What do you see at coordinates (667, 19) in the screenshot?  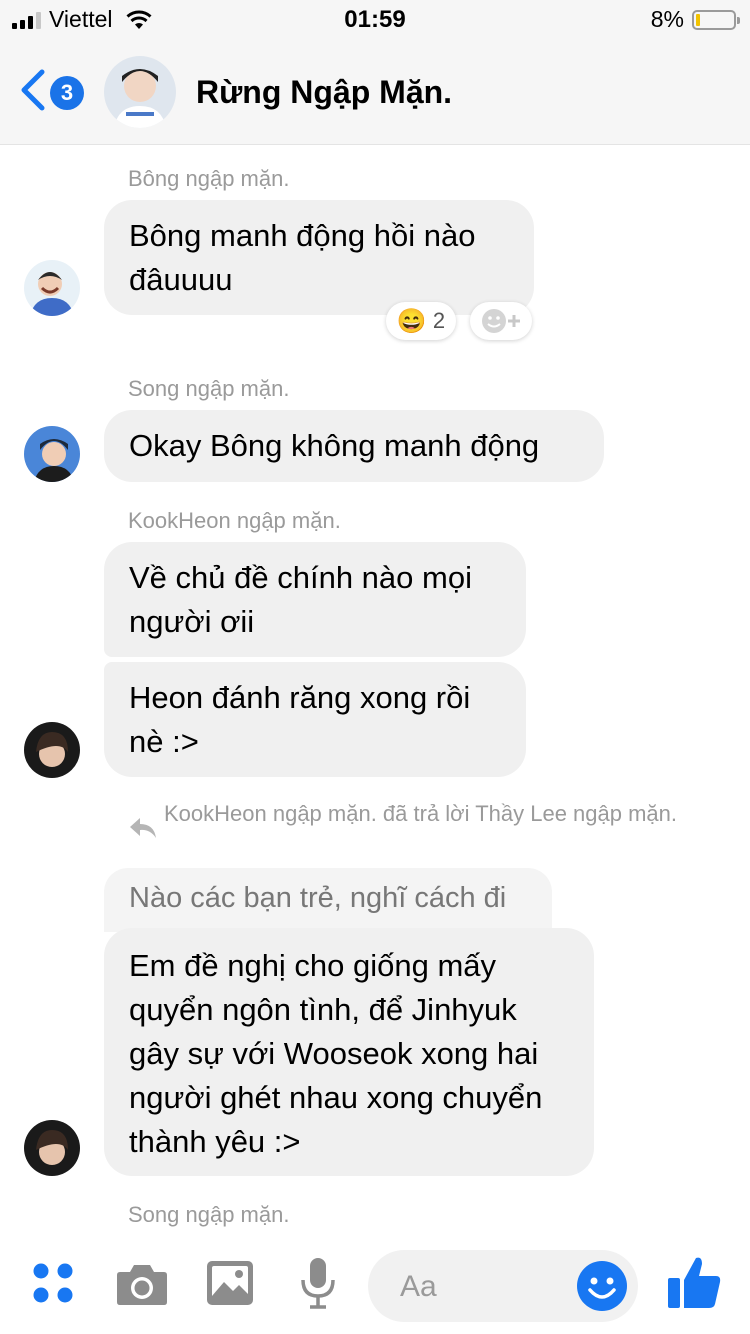 I see `battery-percent: 8%` at bounding box center [667, 19].